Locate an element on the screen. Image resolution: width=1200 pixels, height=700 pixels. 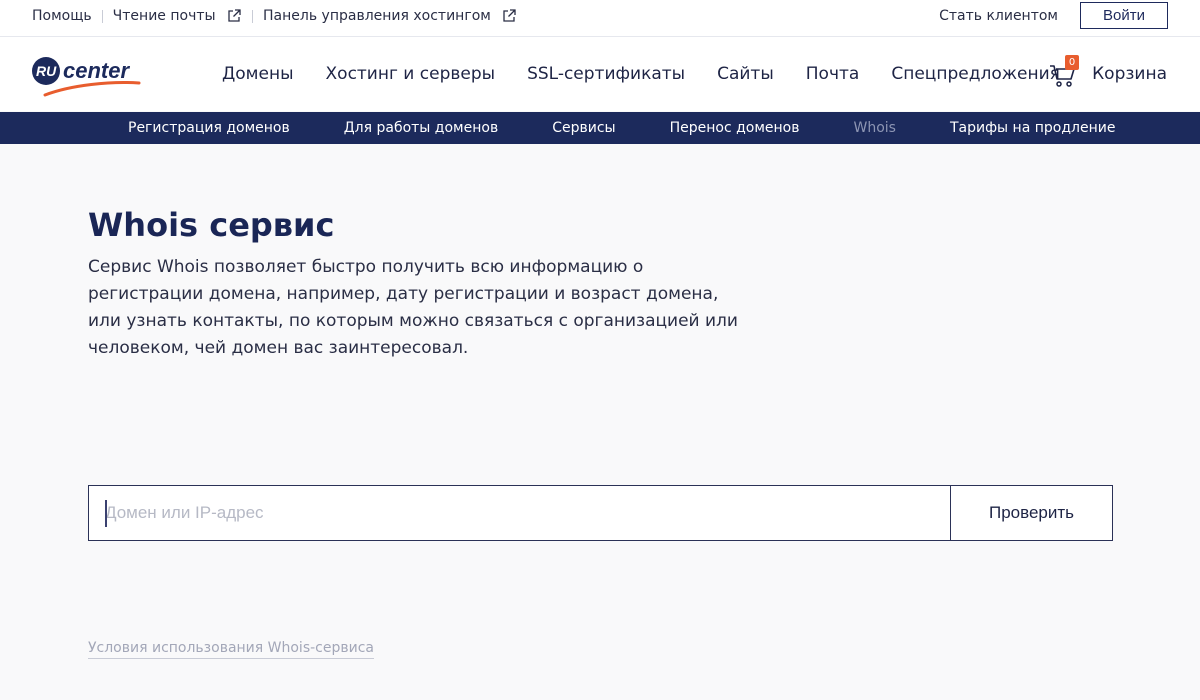
whois-search-form: Проверить is located at coordinates (600, 513).